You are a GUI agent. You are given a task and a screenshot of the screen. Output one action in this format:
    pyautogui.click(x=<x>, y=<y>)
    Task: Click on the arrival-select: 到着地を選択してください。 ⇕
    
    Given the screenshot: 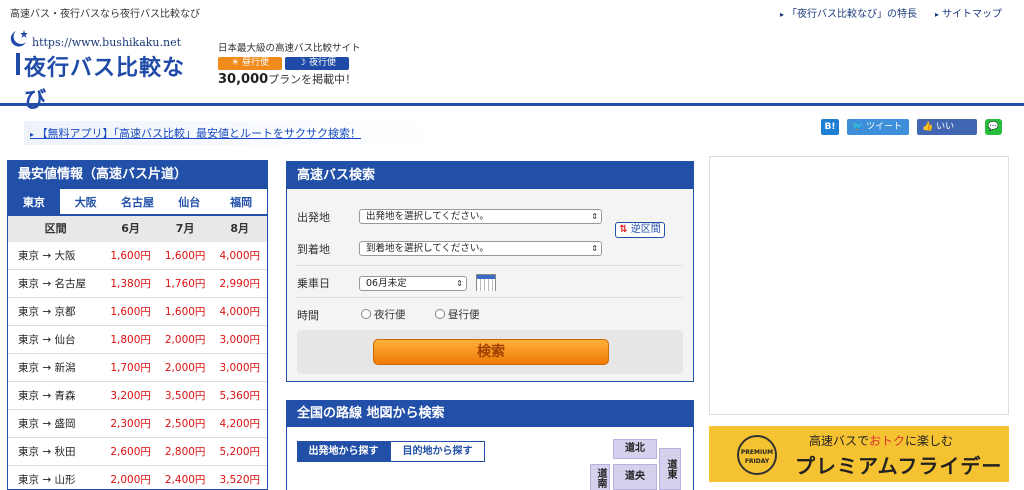 What is the action you would take?
    pyautogui.click(x=480, y=248)
    